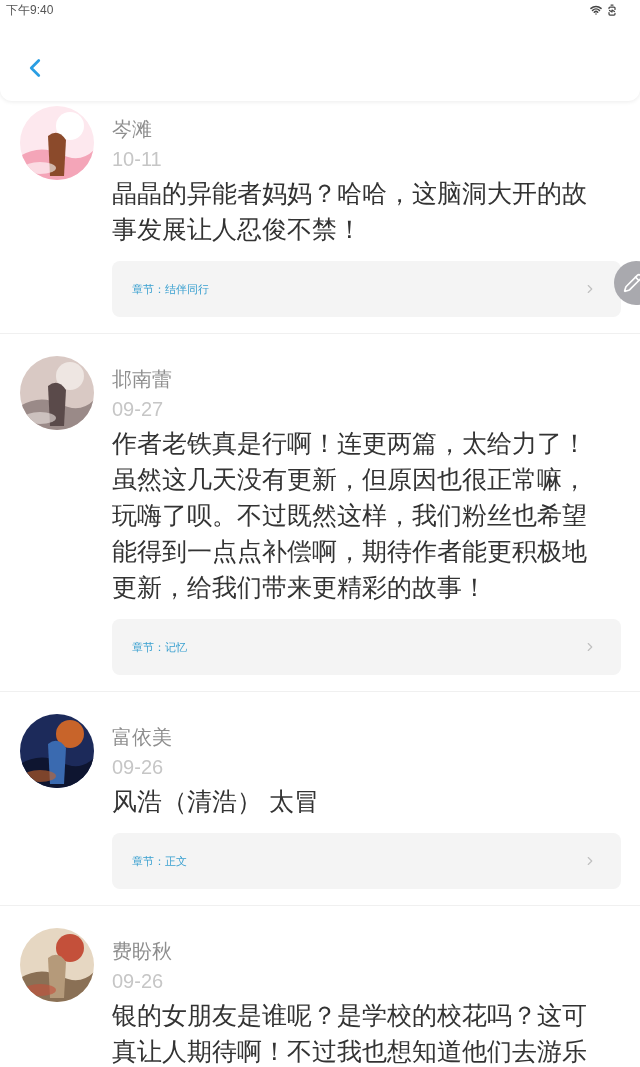 This screenshot has width=640, height=1067. Describe the element at coordinates (142, 737) in the screenshot. I see `commenter-name: 富依美` at that location.